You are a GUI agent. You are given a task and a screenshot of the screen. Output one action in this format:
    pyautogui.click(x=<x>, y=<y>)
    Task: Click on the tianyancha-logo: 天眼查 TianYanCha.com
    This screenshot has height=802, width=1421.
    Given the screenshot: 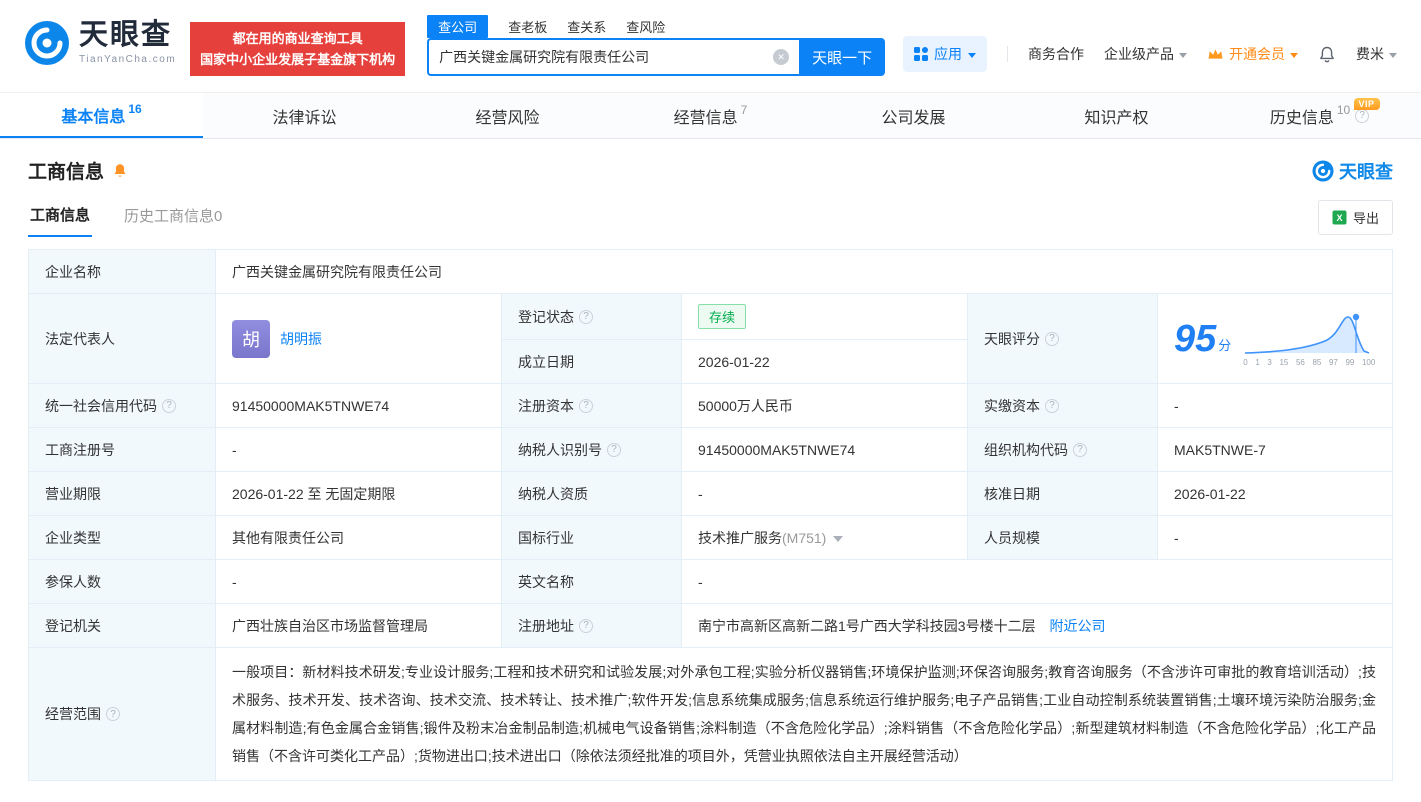 What is the action you would take?
    pyautogui.click(x=100, y=43)
    